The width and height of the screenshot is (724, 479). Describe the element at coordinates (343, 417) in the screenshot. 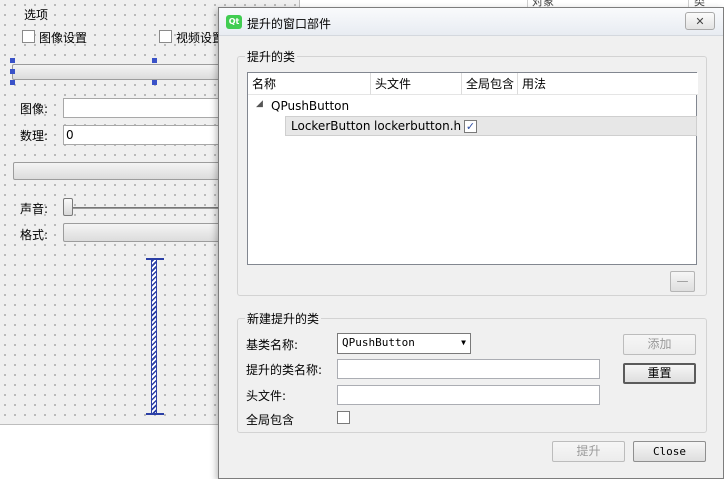

I see `global-include-checkbox` at that location.